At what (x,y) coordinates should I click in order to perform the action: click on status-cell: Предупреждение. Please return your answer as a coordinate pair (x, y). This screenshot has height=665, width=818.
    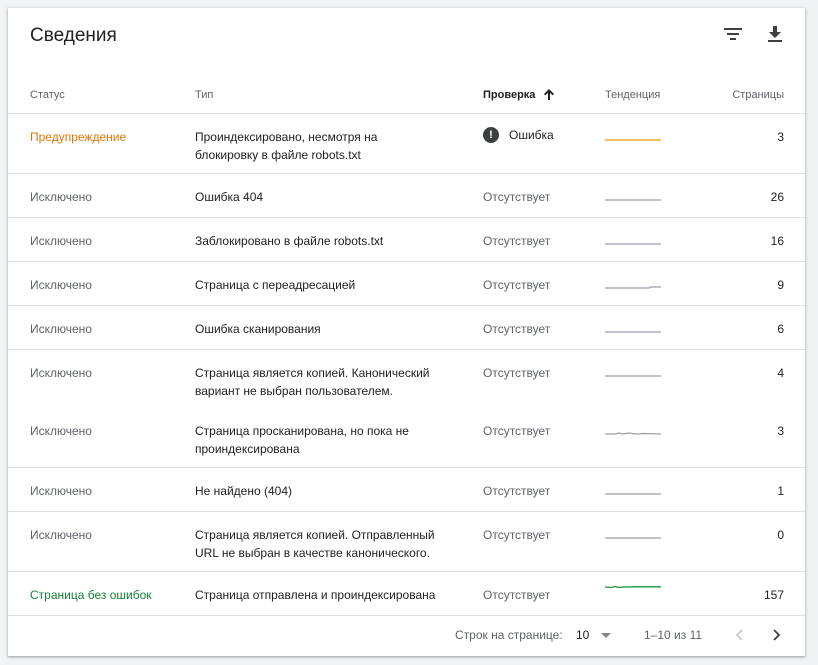
    Looking at the image, I should click on (78, 137).